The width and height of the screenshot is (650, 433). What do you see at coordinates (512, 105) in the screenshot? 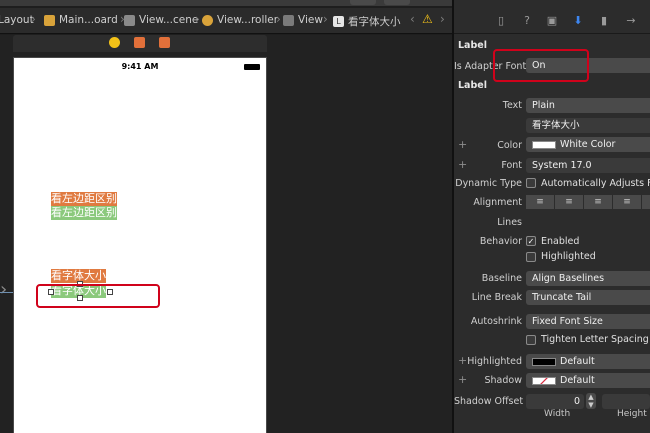
I see `text-label: Text` at bounding box center [512, 105].